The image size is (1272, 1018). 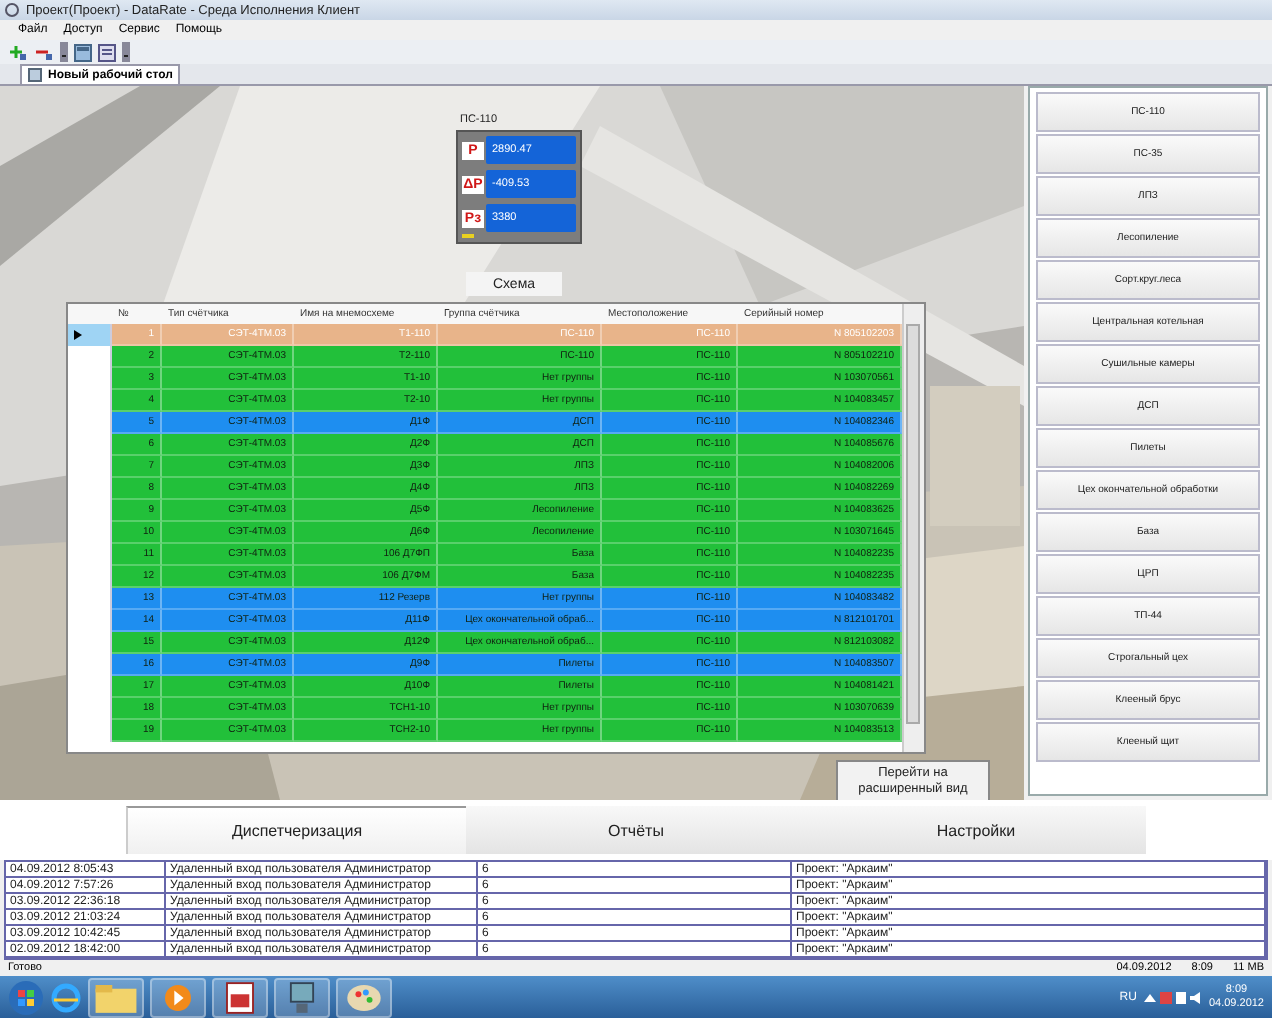 I want to click on add-icon, so click(x=18, y=52).